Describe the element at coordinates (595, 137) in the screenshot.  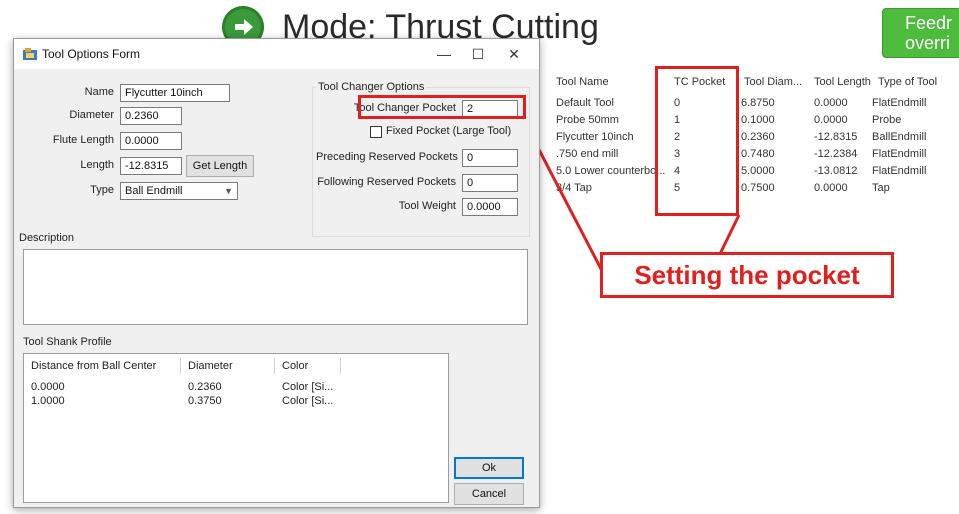
I see `cell-tool-name: Flycutter 10inch` at that location.